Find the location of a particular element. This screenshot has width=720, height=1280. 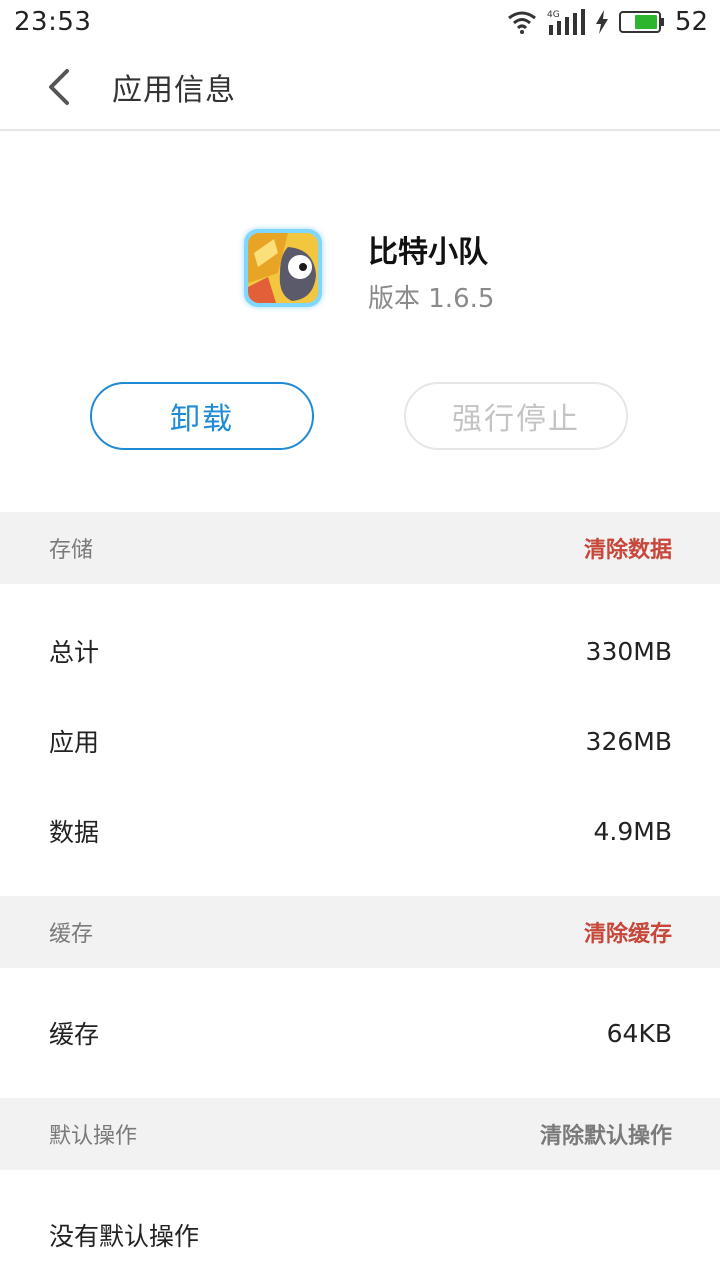

defaults-section-header: 默认操作 清除默认操作 is located at coordinates (360, 1134).